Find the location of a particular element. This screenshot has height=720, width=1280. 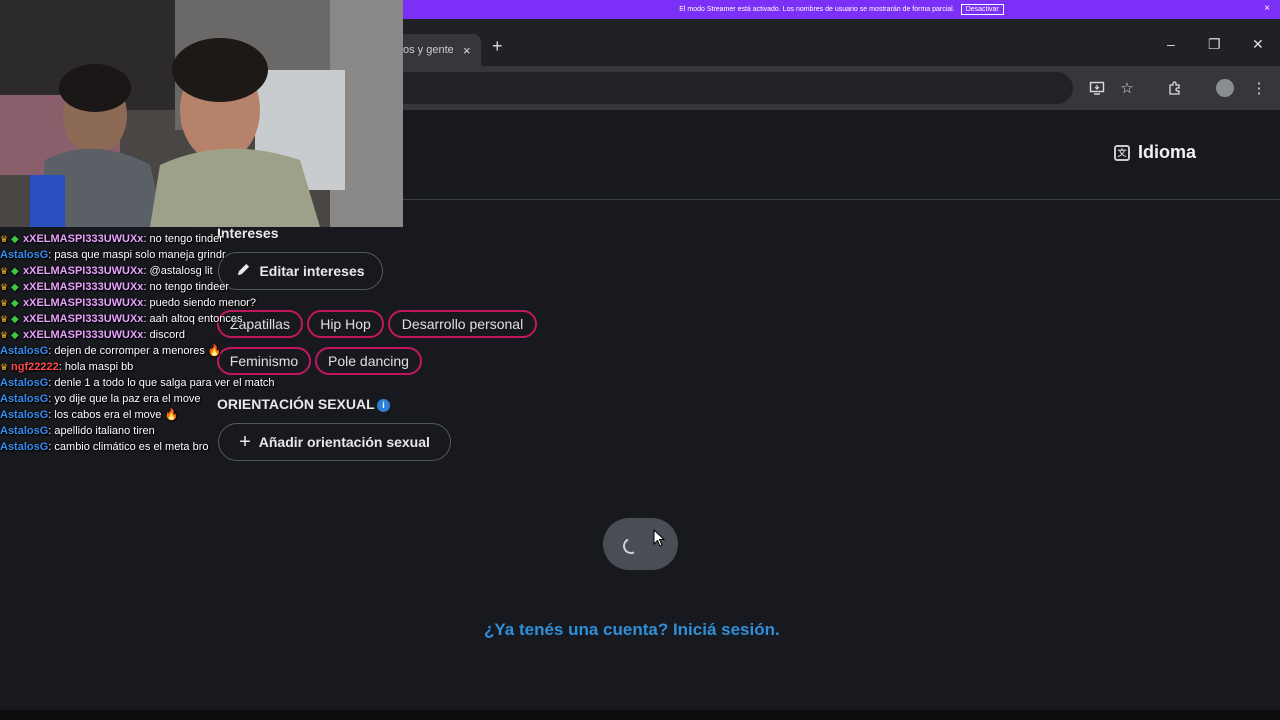

mouse-cursor-icon is located at coordinates (659, 540).